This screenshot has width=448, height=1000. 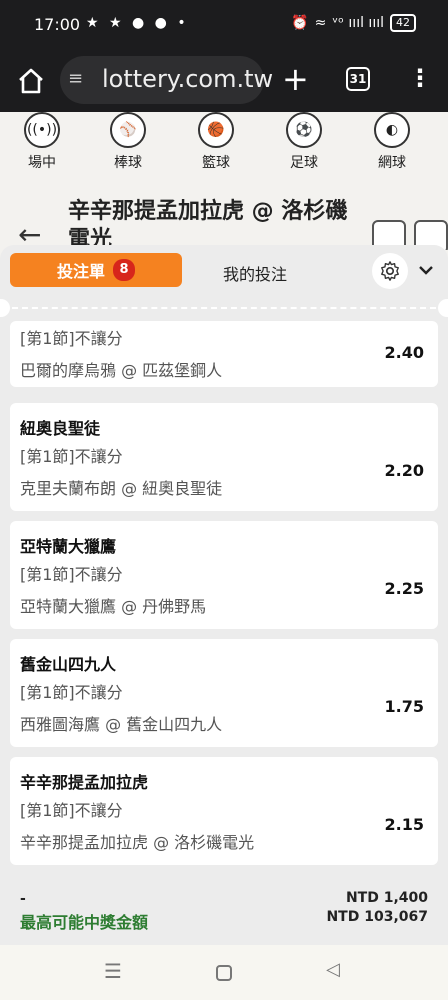 I want to click on bet-summary: - NTD 1,400 最高可能中獎金額 NTD 103,067, so click(x=224, y=914).